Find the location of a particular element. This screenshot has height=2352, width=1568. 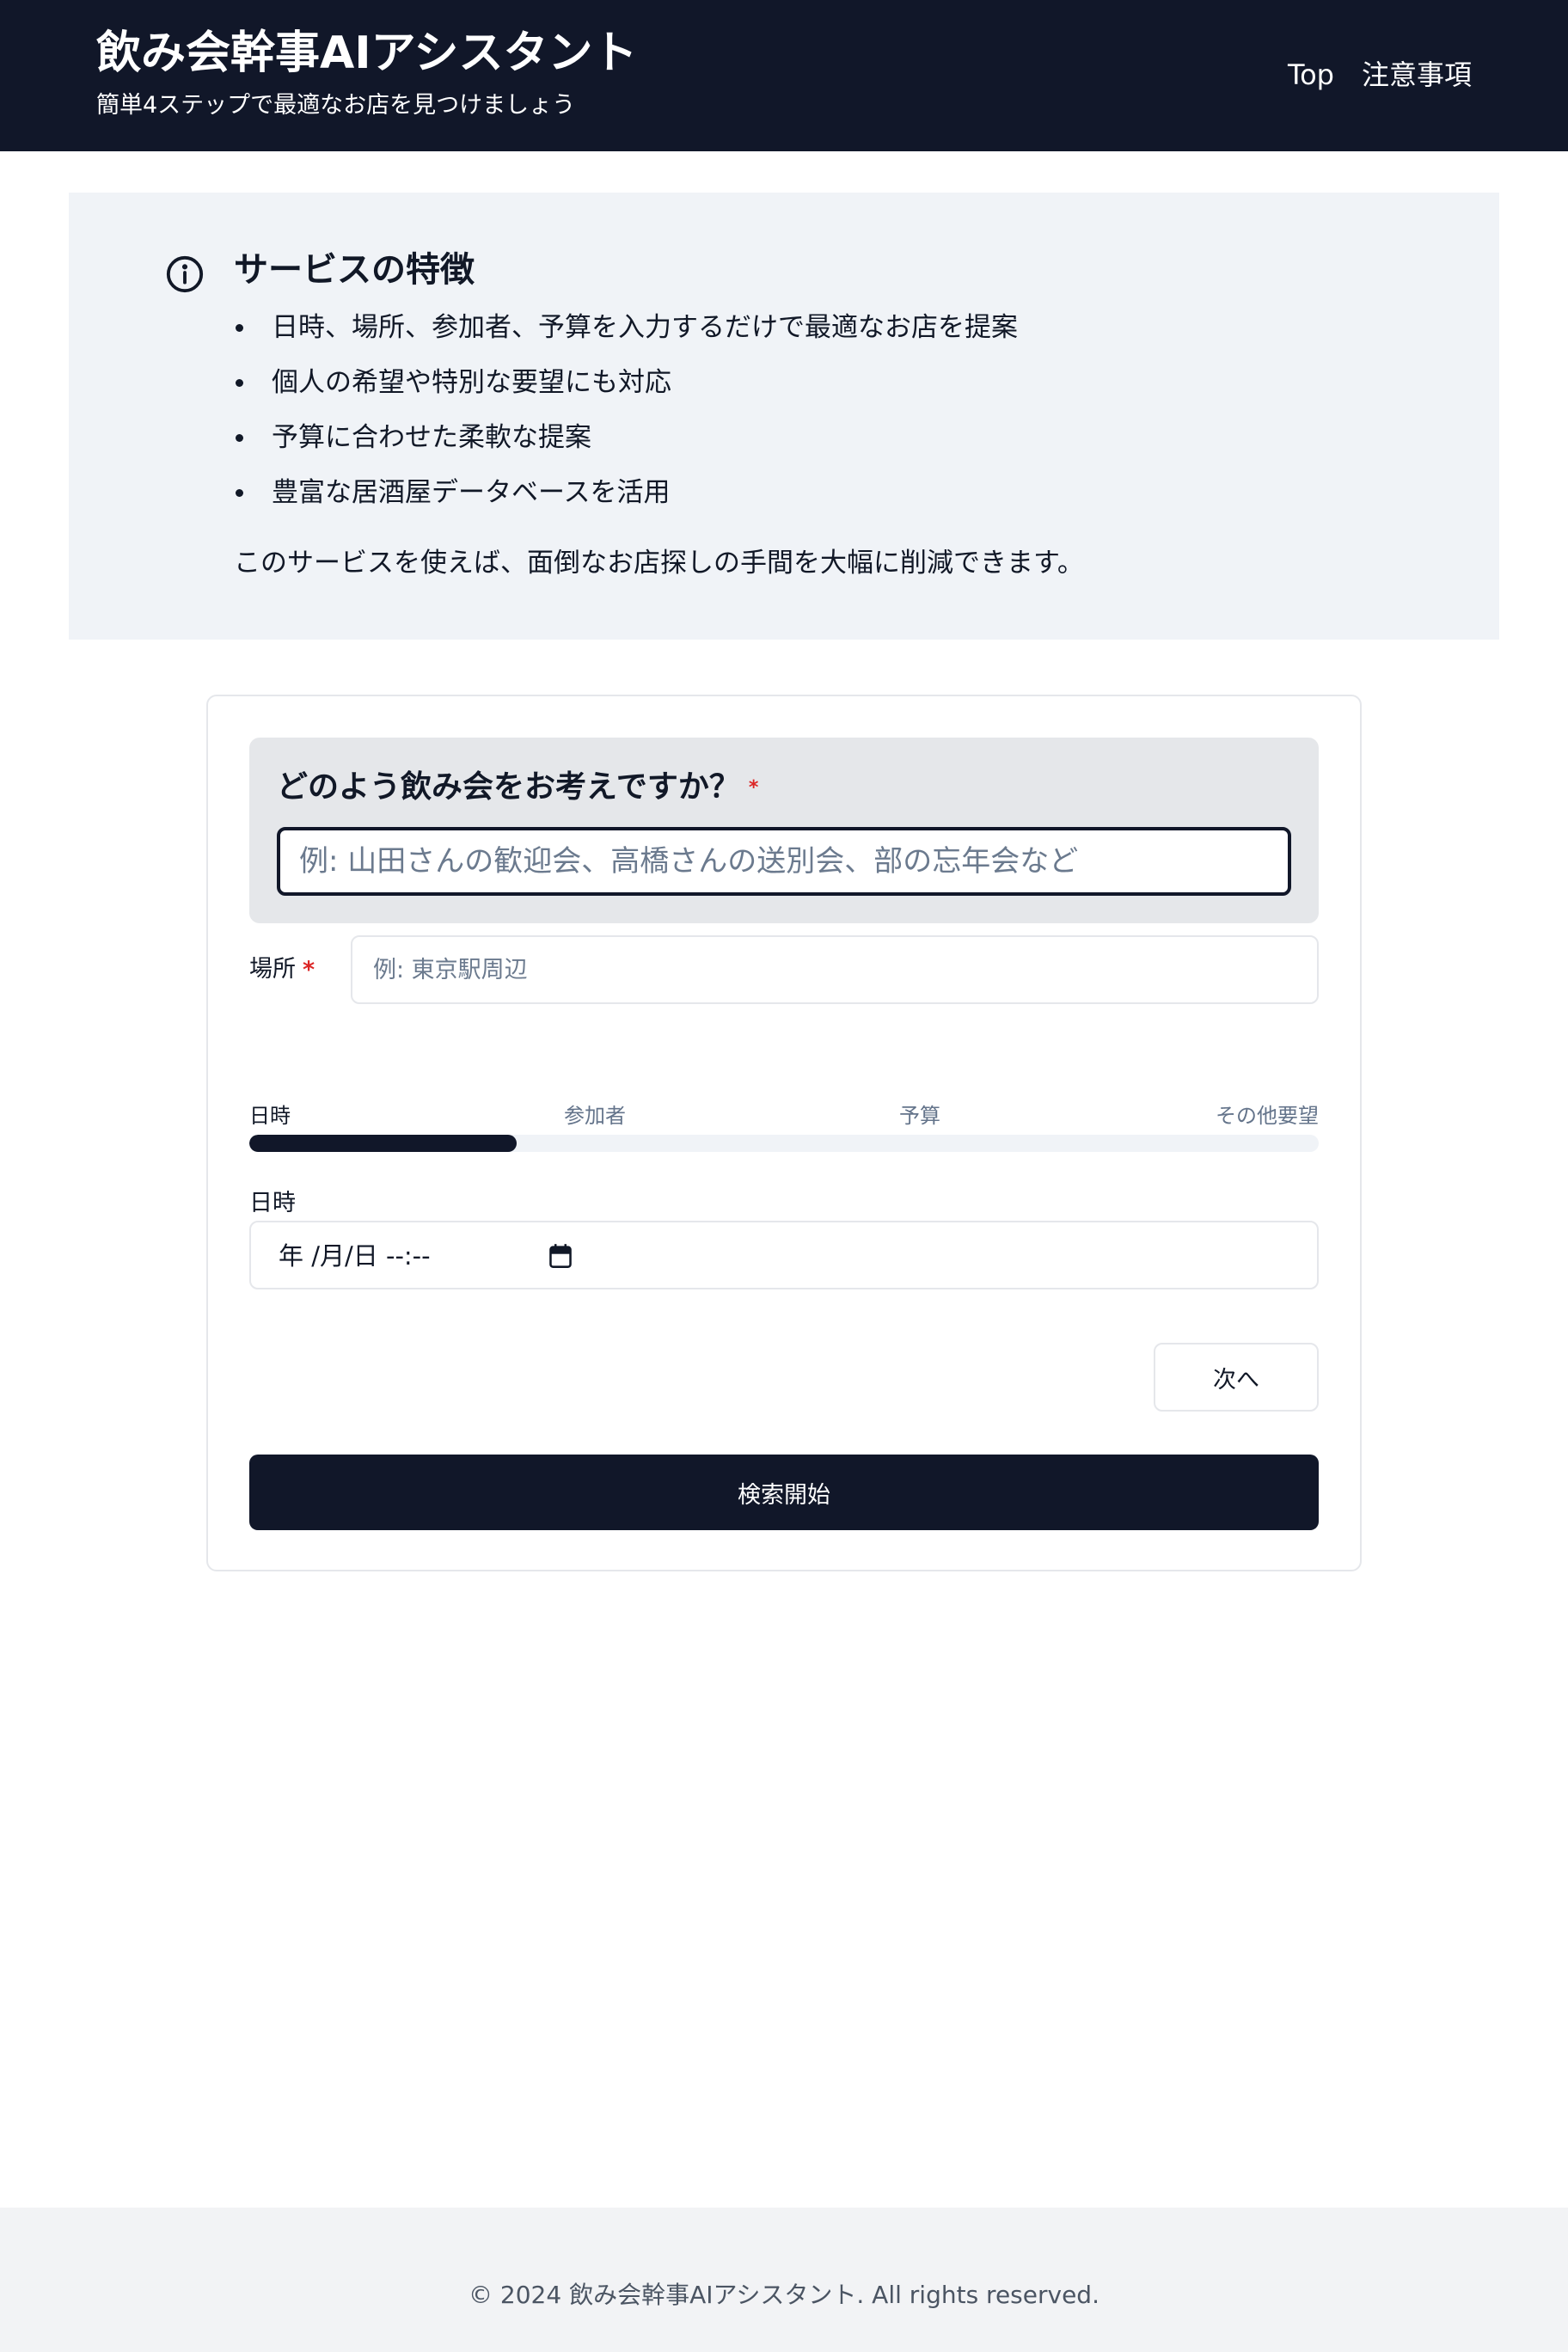

location-label: 場所 * is located at coordinates (282, 970).